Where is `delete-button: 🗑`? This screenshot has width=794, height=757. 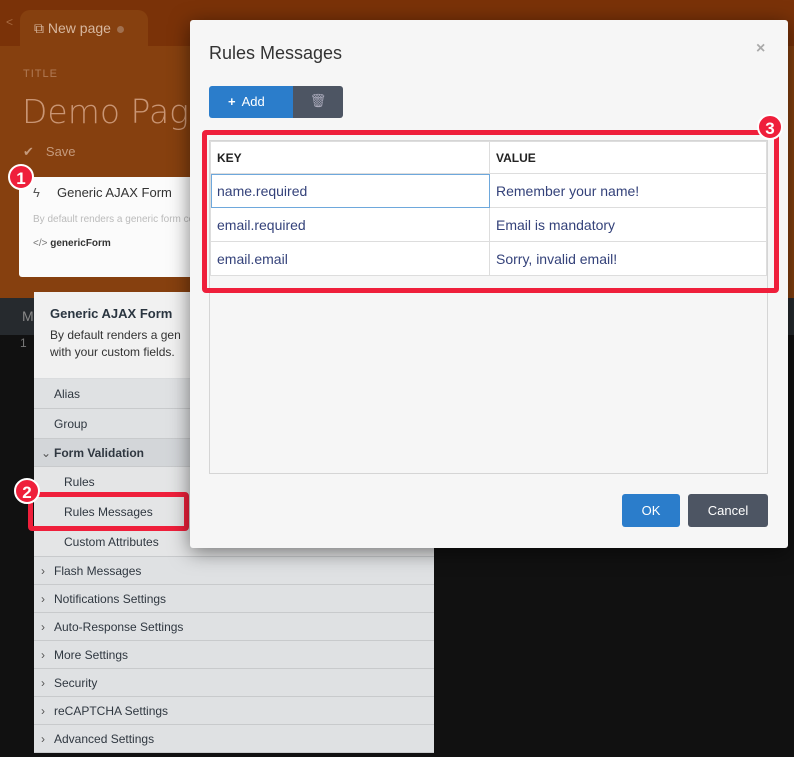
delete-button: 🗑 is located at coordinates (318, 102).